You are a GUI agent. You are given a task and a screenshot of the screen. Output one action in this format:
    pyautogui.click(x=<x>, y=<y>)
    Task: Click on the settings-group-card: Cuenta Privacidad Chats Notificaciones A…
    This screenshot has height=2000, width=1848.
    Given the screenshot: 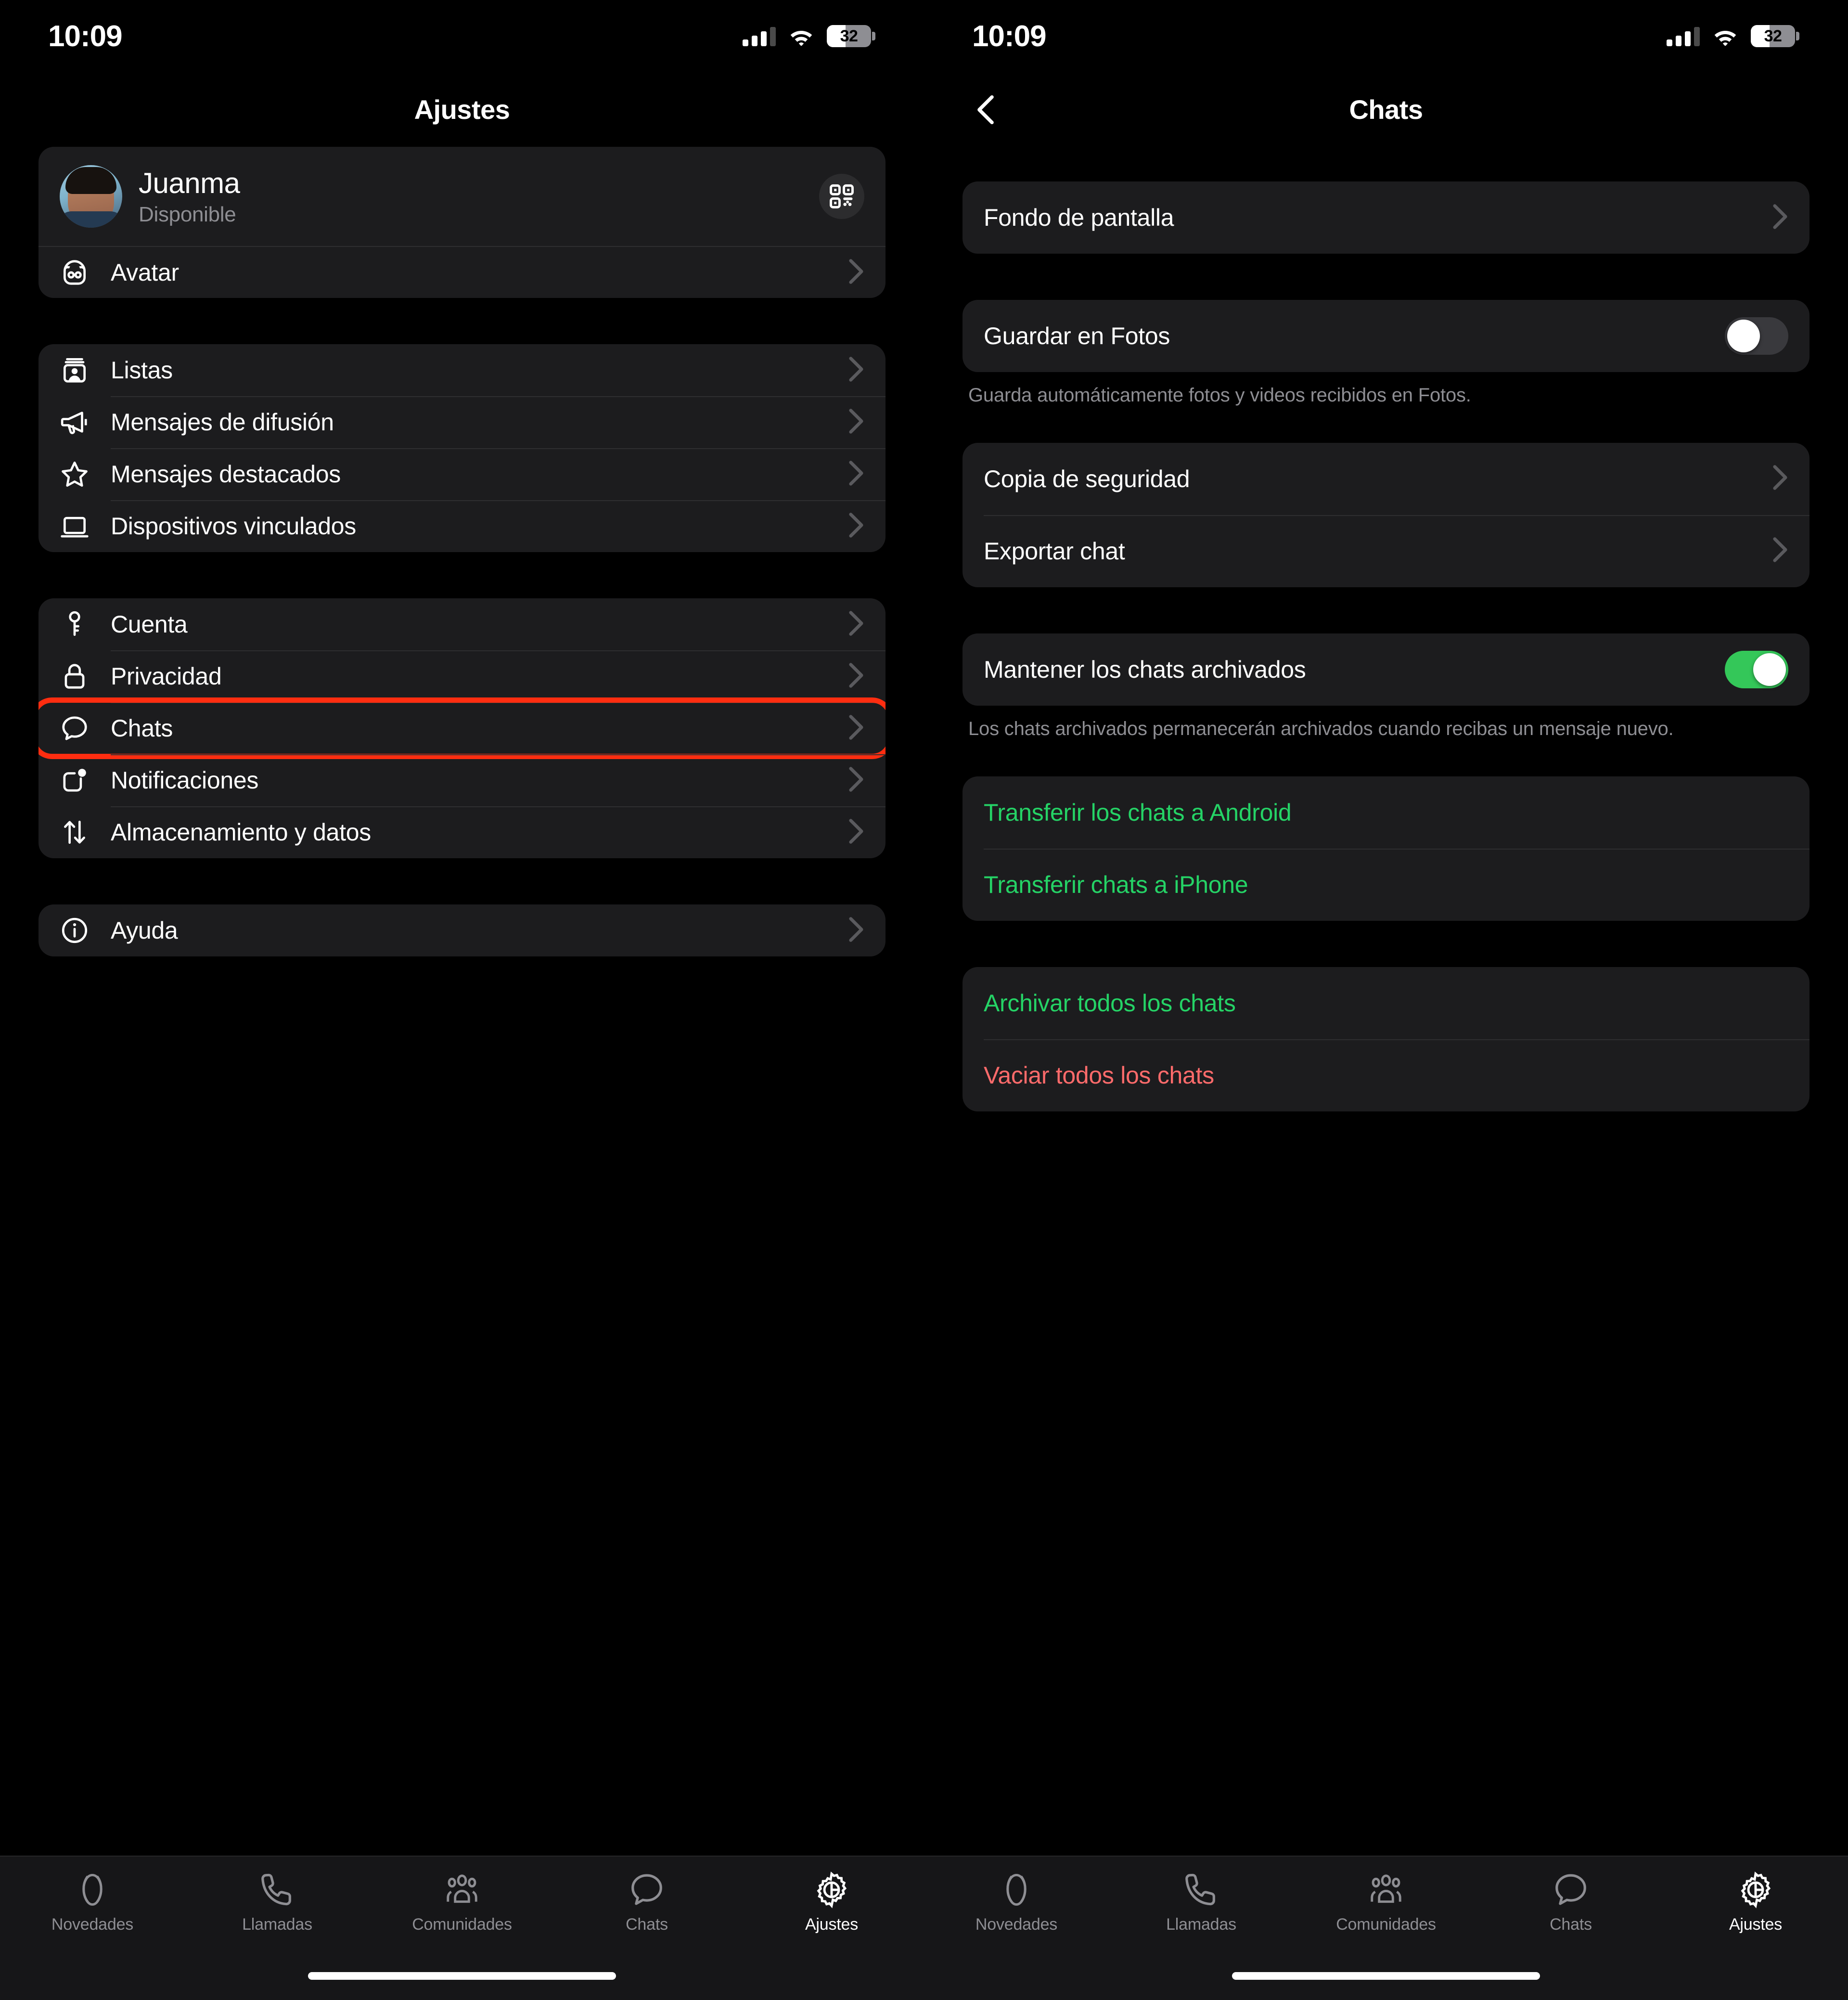 What is the action you would take?
    pyautogui.click(x=462, y=728)
    